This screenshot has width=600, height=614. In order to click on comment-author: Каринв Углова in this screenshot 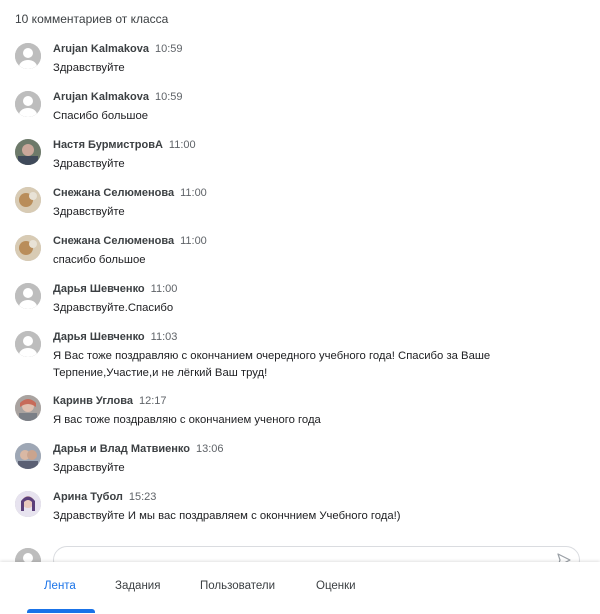, I will do `click(93, 401)`.